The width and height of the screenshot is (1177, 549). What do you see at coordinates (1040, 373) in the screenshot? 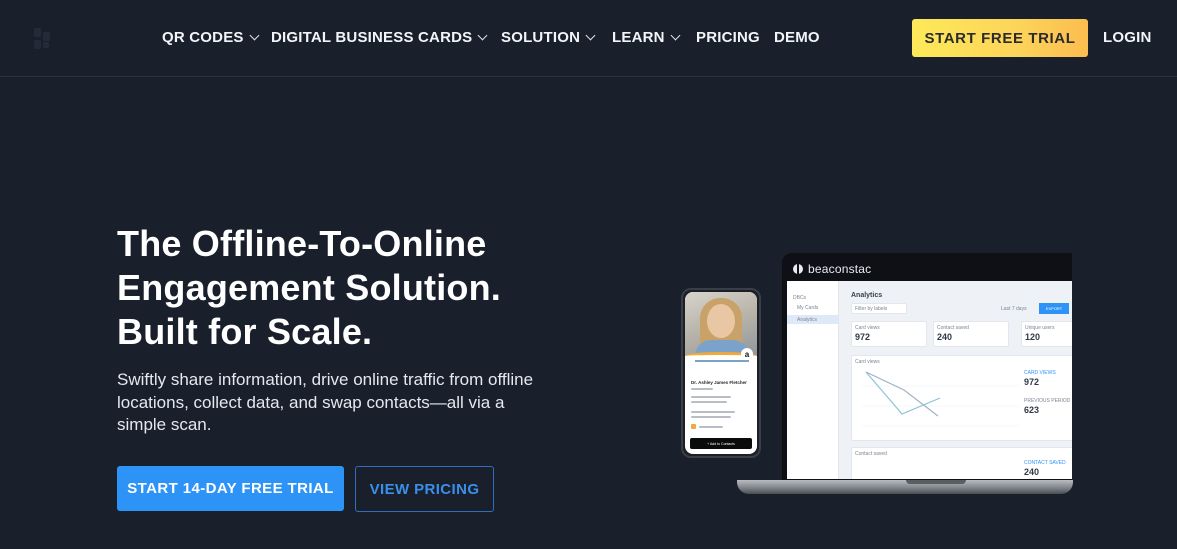
I see `legend-label: CARD VIEWS` at bounding box center [1040, 373].